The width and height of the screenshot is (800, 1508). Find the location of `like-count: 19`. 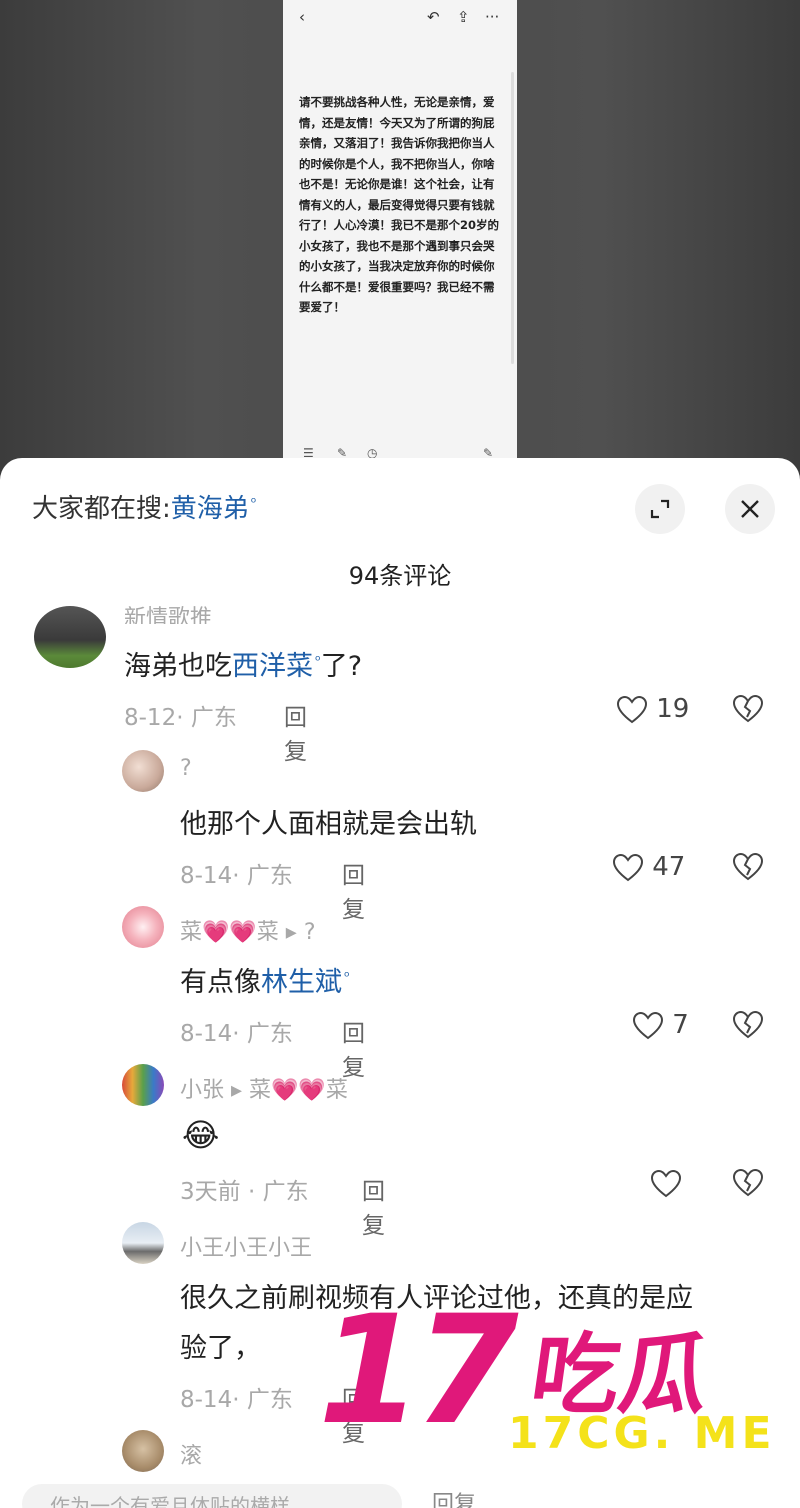

like-count: 19 is located at coordinates (673, 709).